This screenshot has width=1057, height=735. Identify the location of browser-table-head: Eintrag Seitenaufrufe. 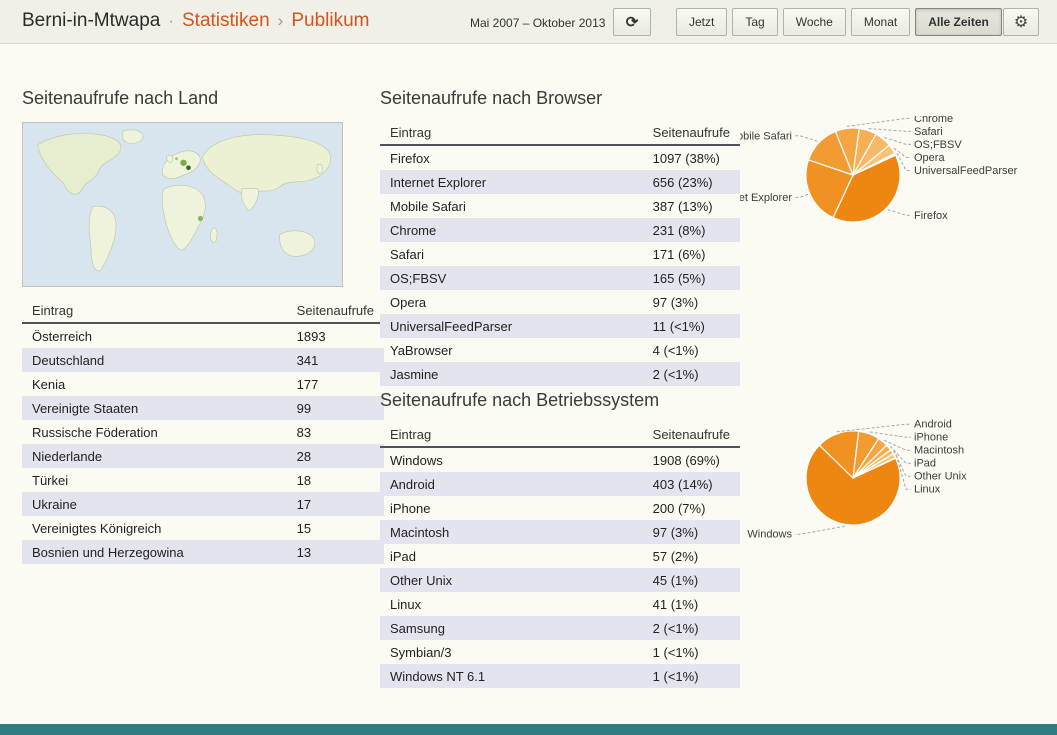
(560, 133).